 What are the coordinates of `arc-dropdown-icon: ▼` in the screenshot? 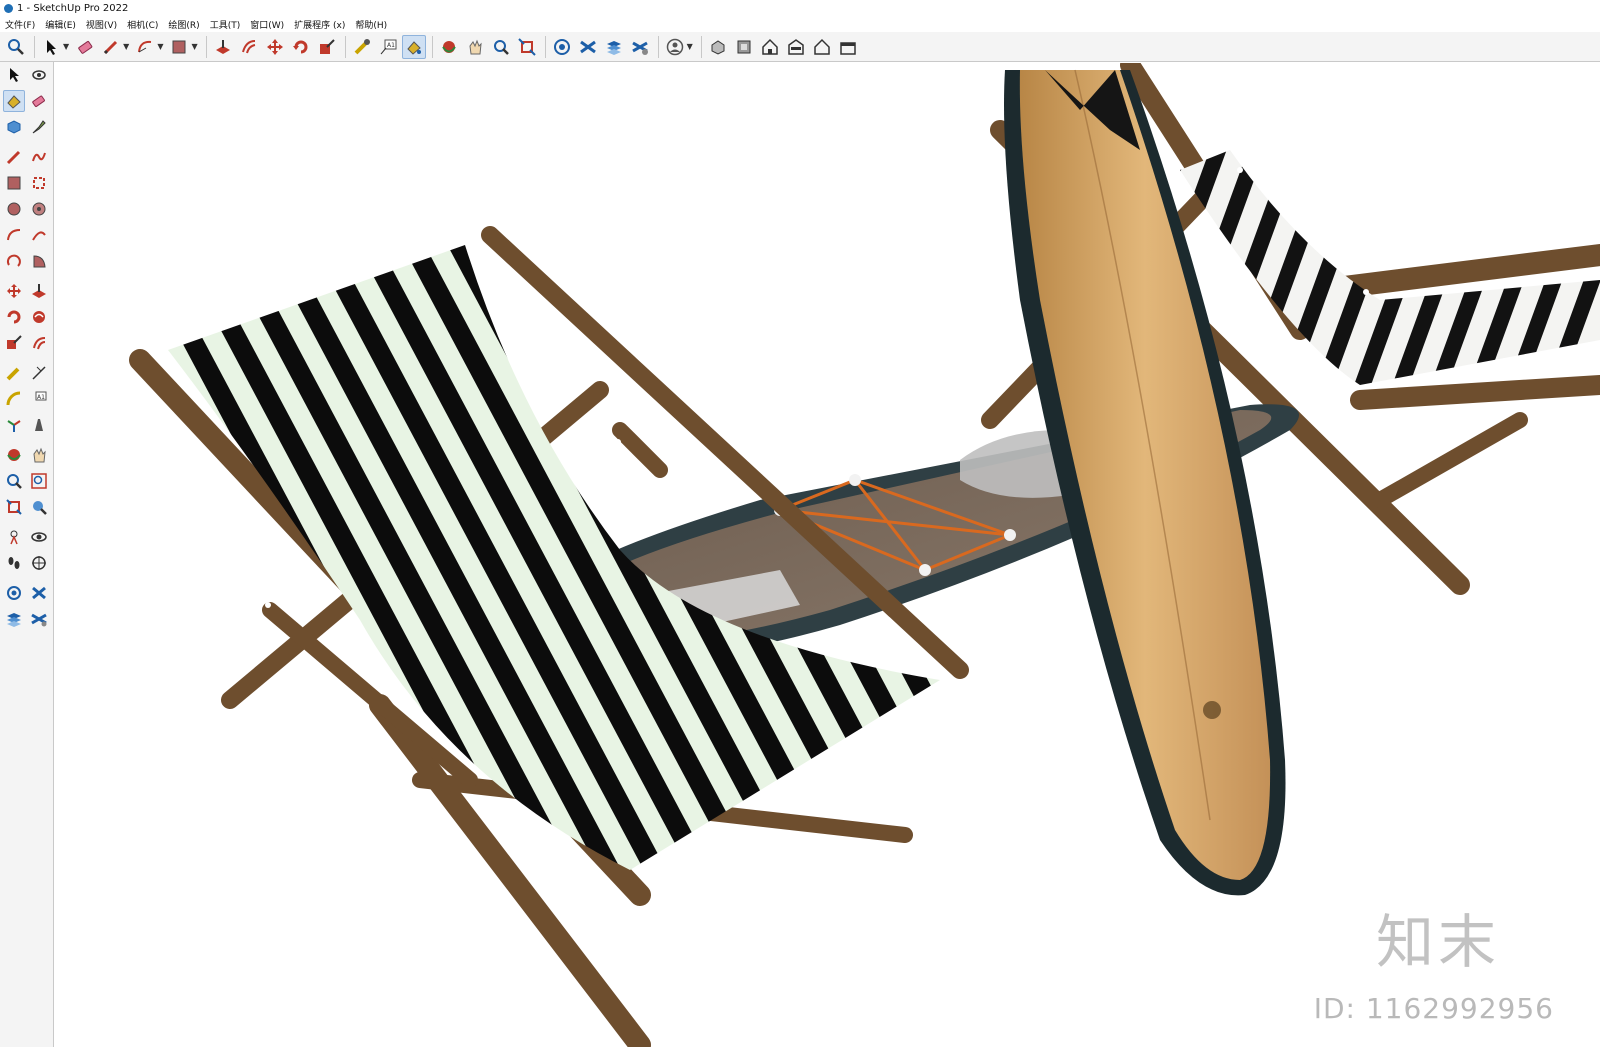 It's located at (160, 46).